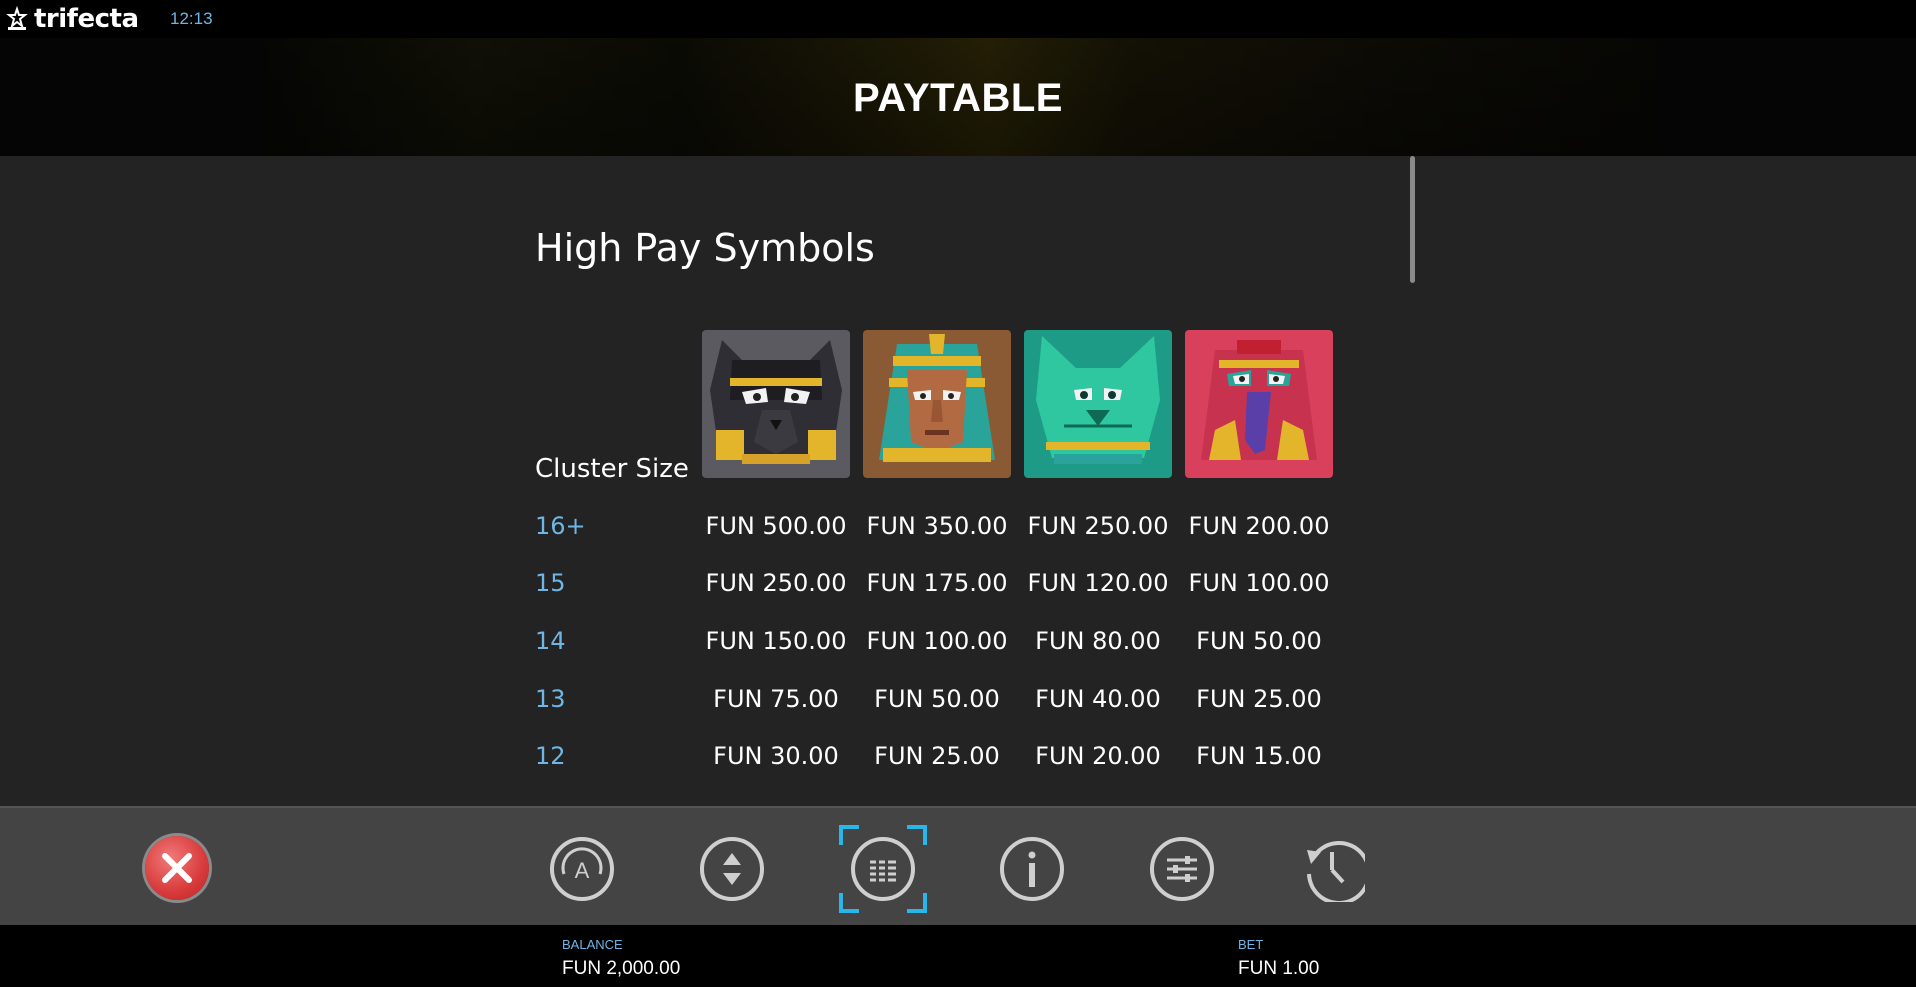 The image size is (1916, 987). Describe the element at coordinates (1098, 699) in the screenshot. I see `payout-cell: FUN 40.00` at that location.